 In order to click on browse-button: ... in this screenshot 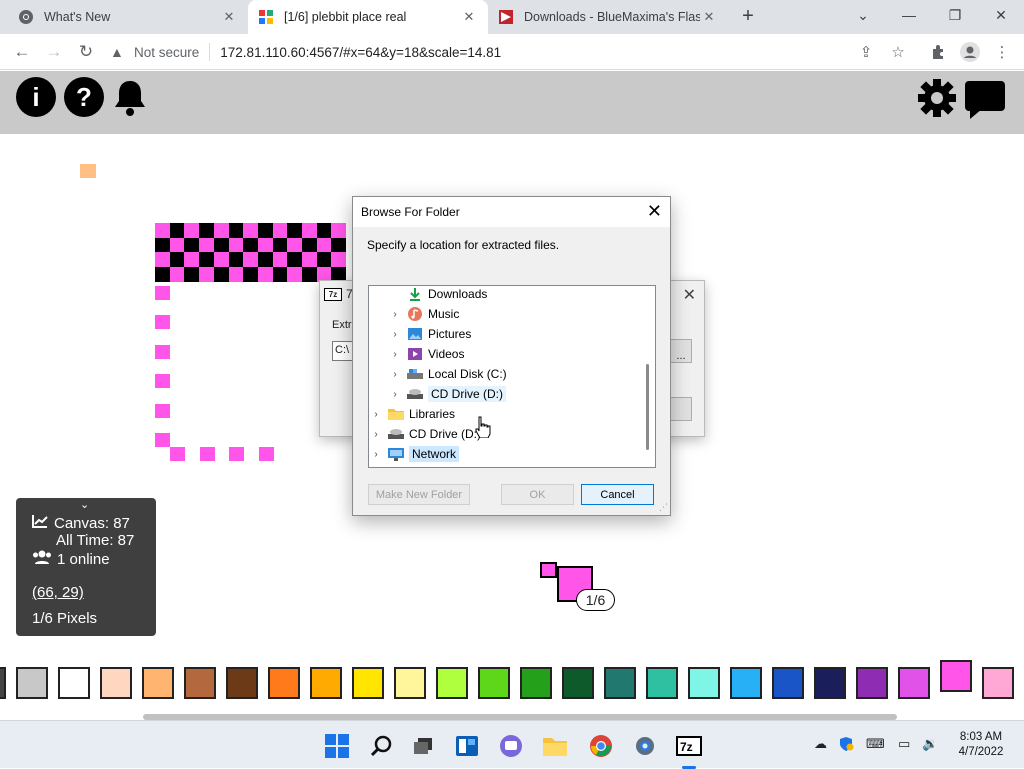, I will do `click(681, 351)`.